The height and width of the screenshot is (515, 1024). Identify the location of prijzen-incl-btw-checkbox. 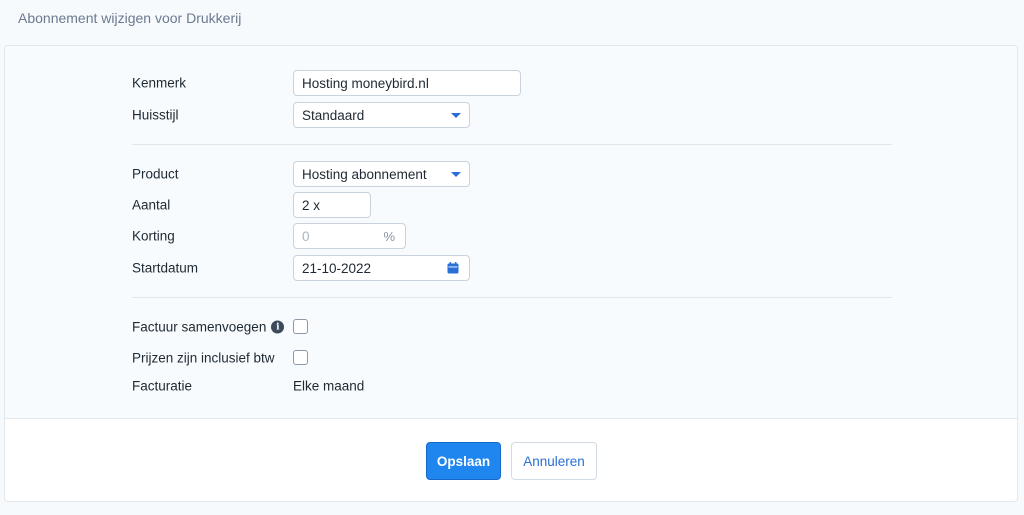
(300, 357).